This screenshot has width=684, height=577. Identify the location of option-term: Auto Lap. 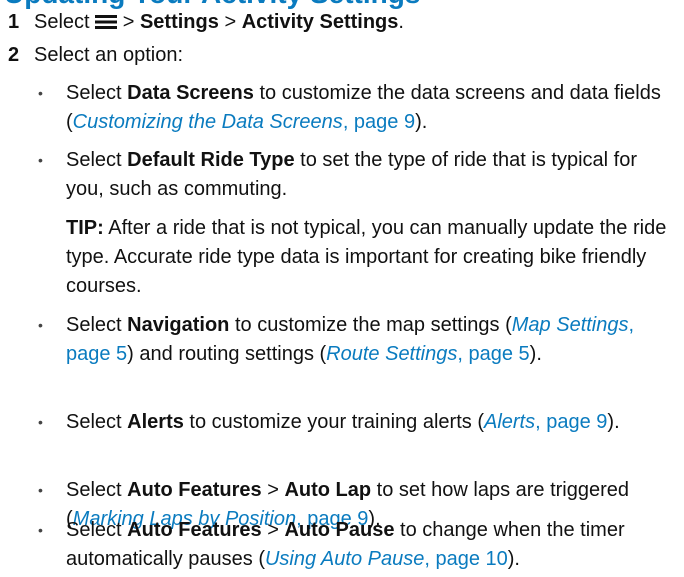
(328, 490).